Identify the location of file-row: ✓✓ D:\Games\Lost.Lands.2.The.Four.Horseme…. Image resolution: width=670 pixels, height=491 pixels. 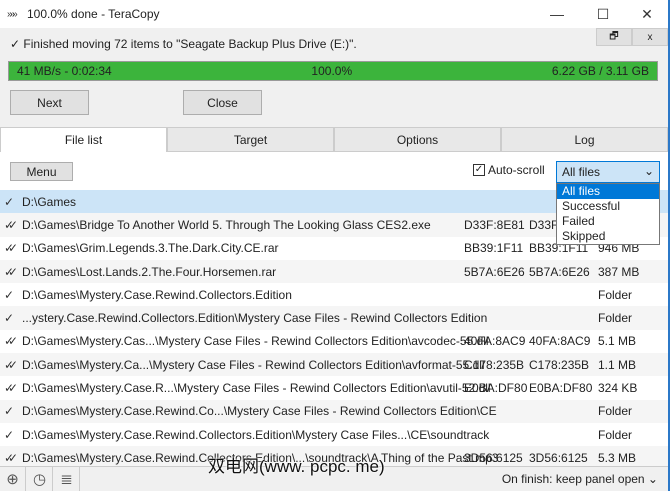
(334, 271).